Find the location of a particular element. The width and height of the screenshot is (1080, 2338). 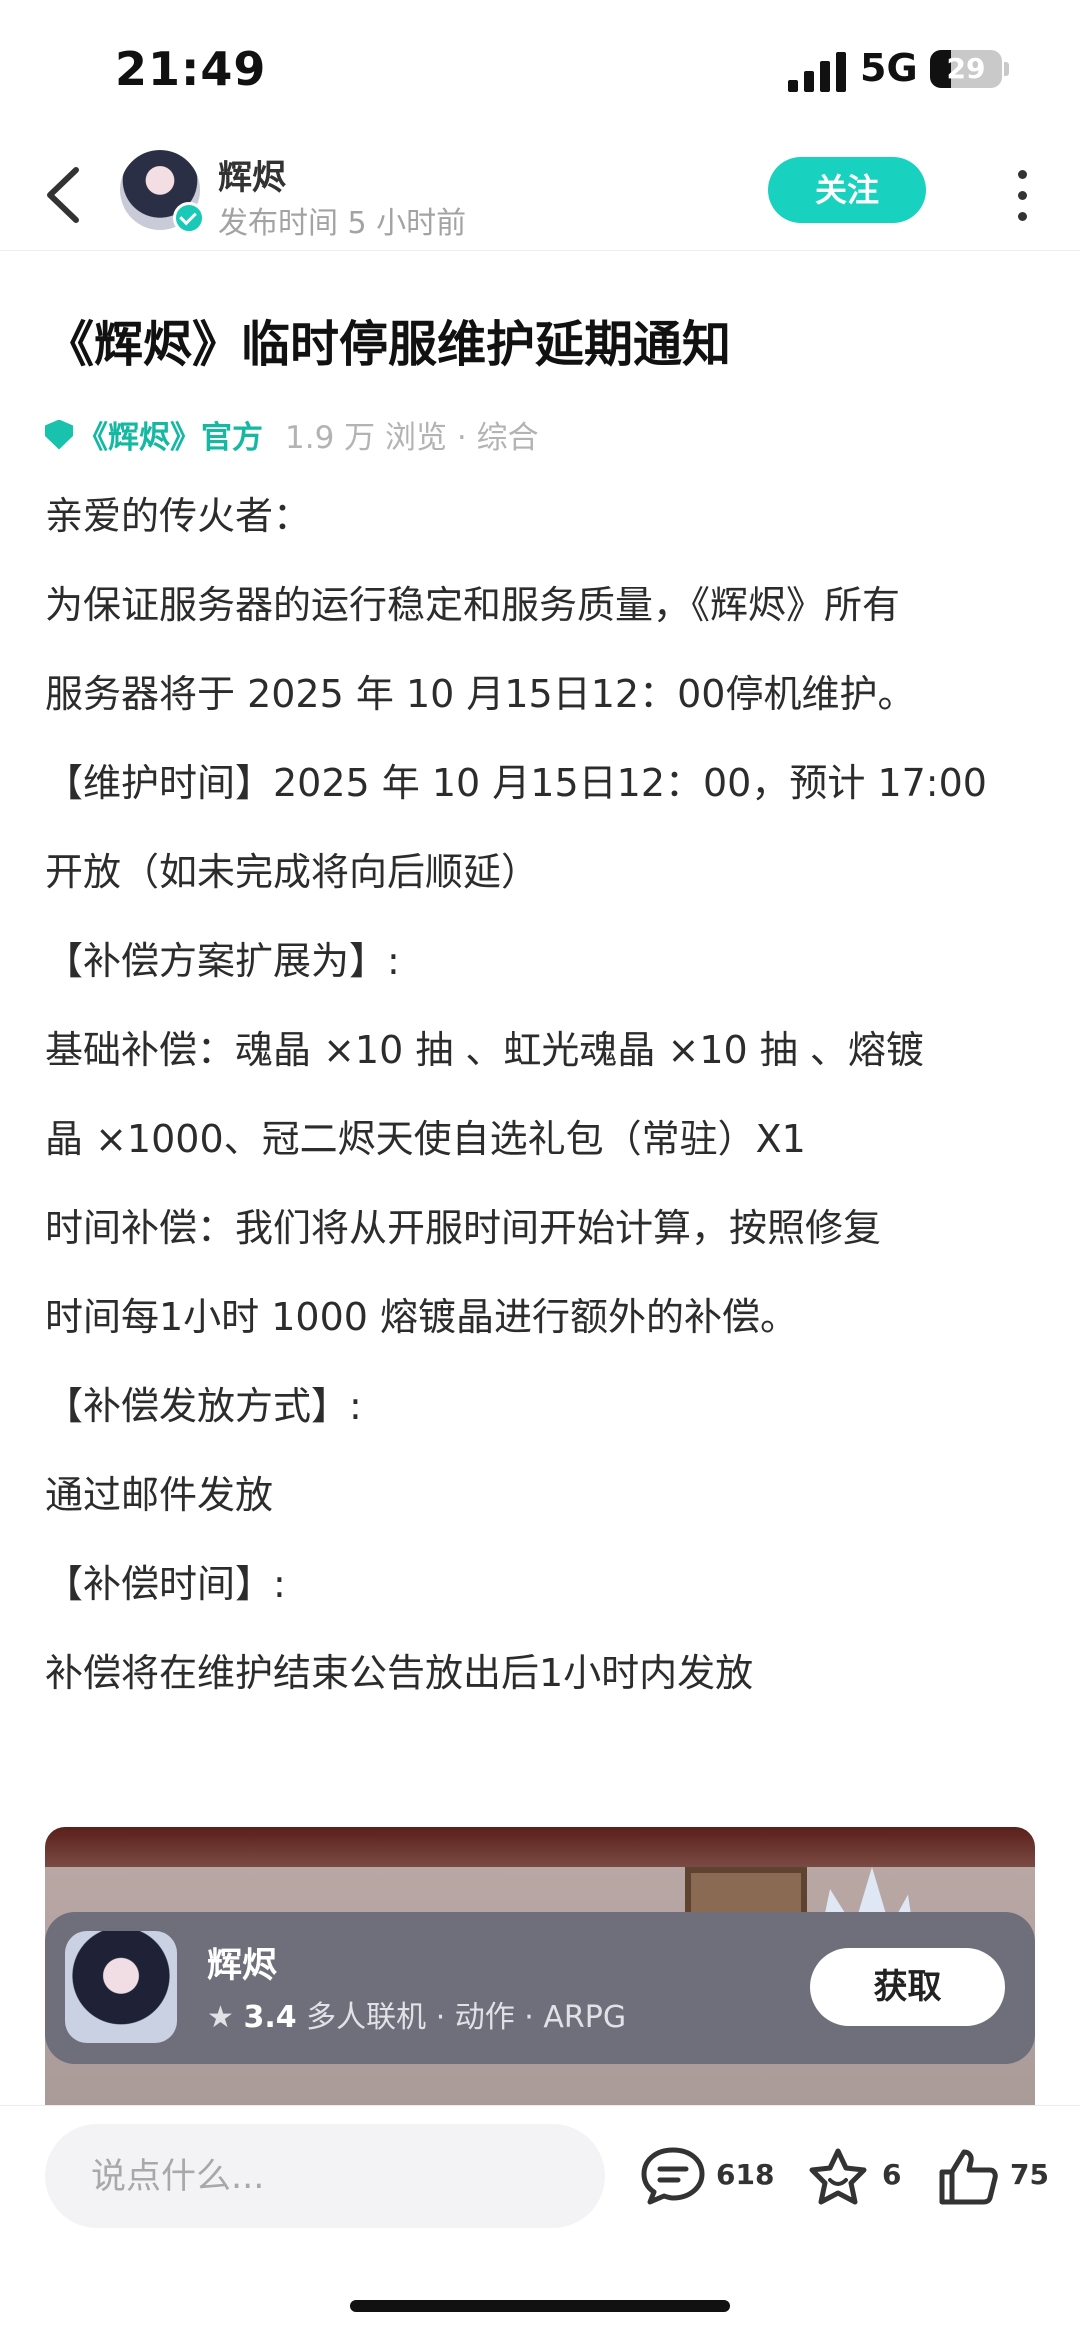

body-line: 开放（如未完成将向后顺延） is located at coordinates (292, 872).